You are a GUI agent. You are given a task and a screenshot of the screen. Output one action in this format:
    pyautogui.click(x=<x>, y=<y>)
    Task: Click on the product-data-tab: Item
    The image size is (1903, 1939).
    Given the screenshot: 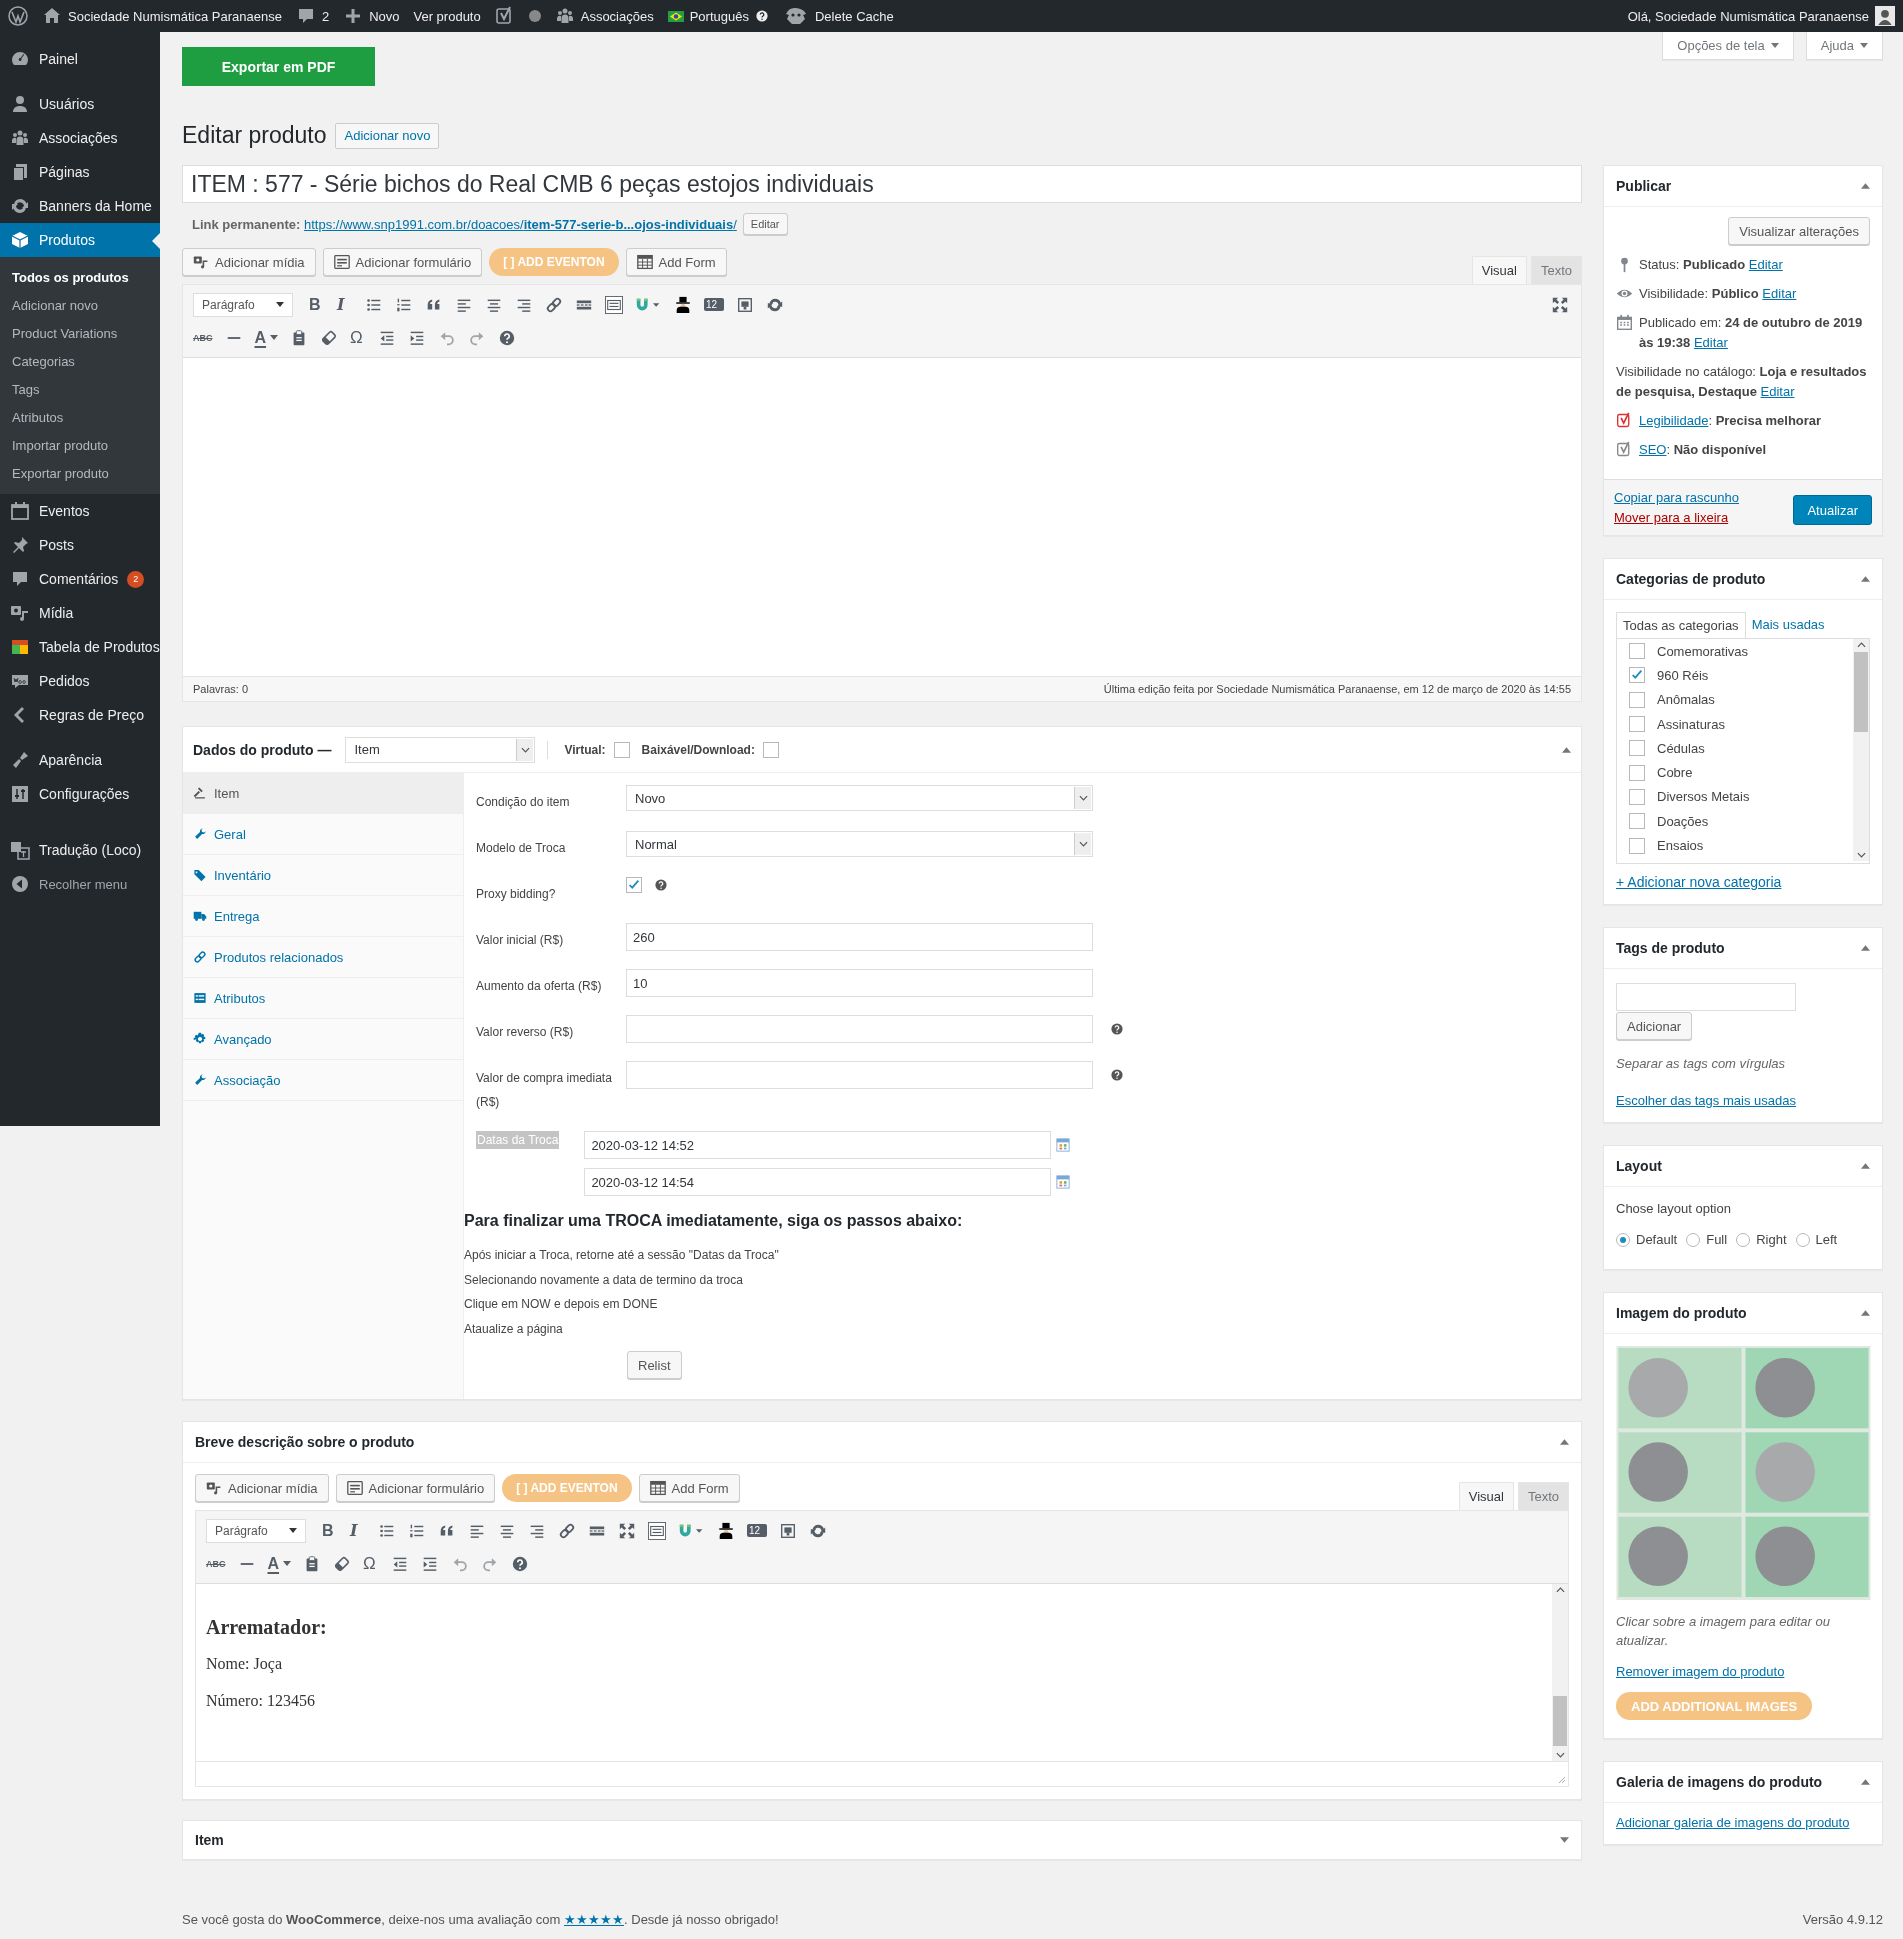 What is the action you would take?
    pyautogui.click(x=323, y=793)
    